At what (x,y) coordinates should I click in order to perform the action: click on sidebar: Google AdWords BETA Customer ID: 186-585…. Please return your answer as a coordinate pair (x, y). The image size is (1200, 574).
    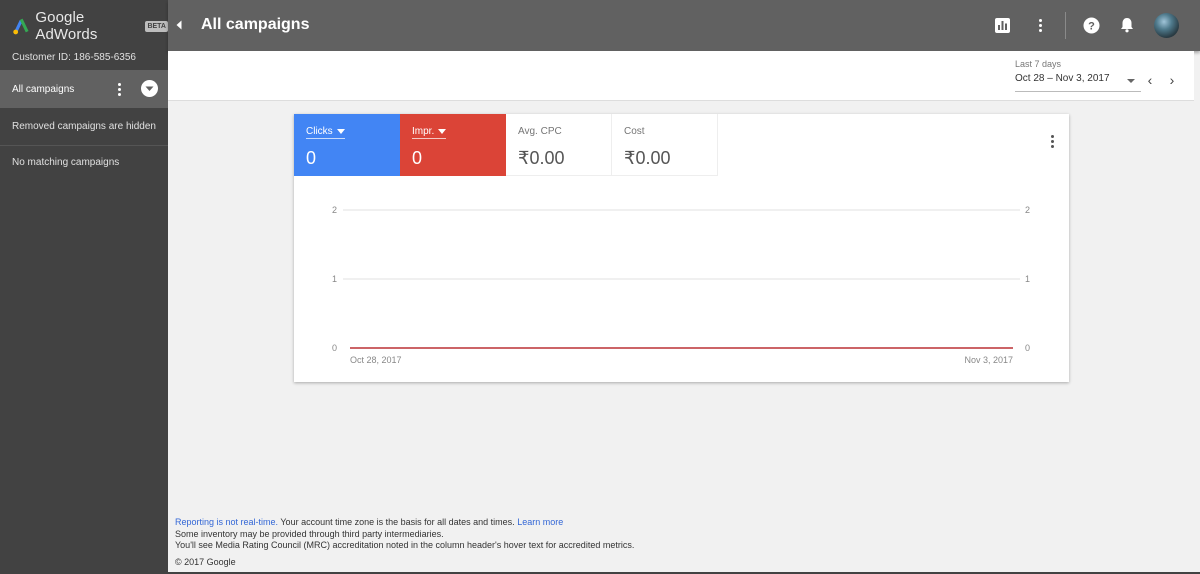
    Looking at the image, I should click on (84, 287).